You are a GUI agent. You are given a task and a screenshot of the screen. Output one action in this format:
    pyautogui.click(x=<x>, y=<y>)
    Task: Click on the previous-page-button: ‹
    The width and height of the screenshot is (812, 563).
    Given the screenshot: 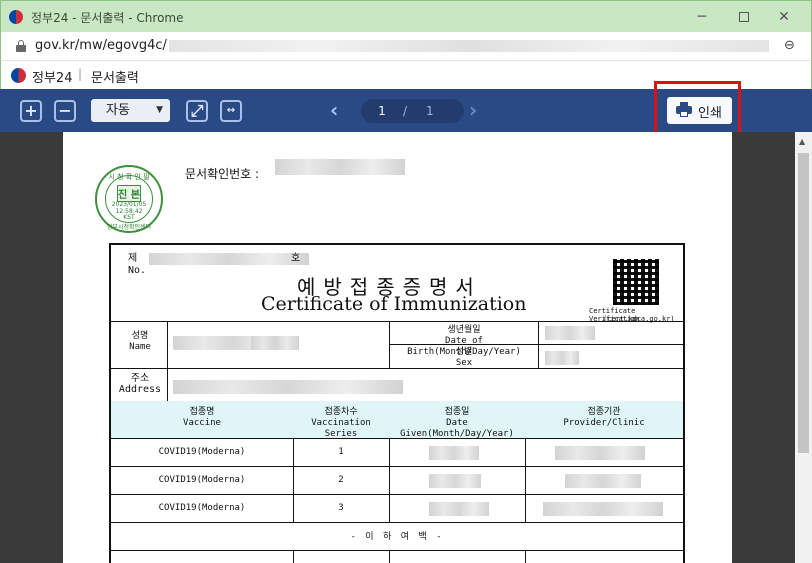 What is the action you would take?
    pyautogui.click(x=334, y=110)
    